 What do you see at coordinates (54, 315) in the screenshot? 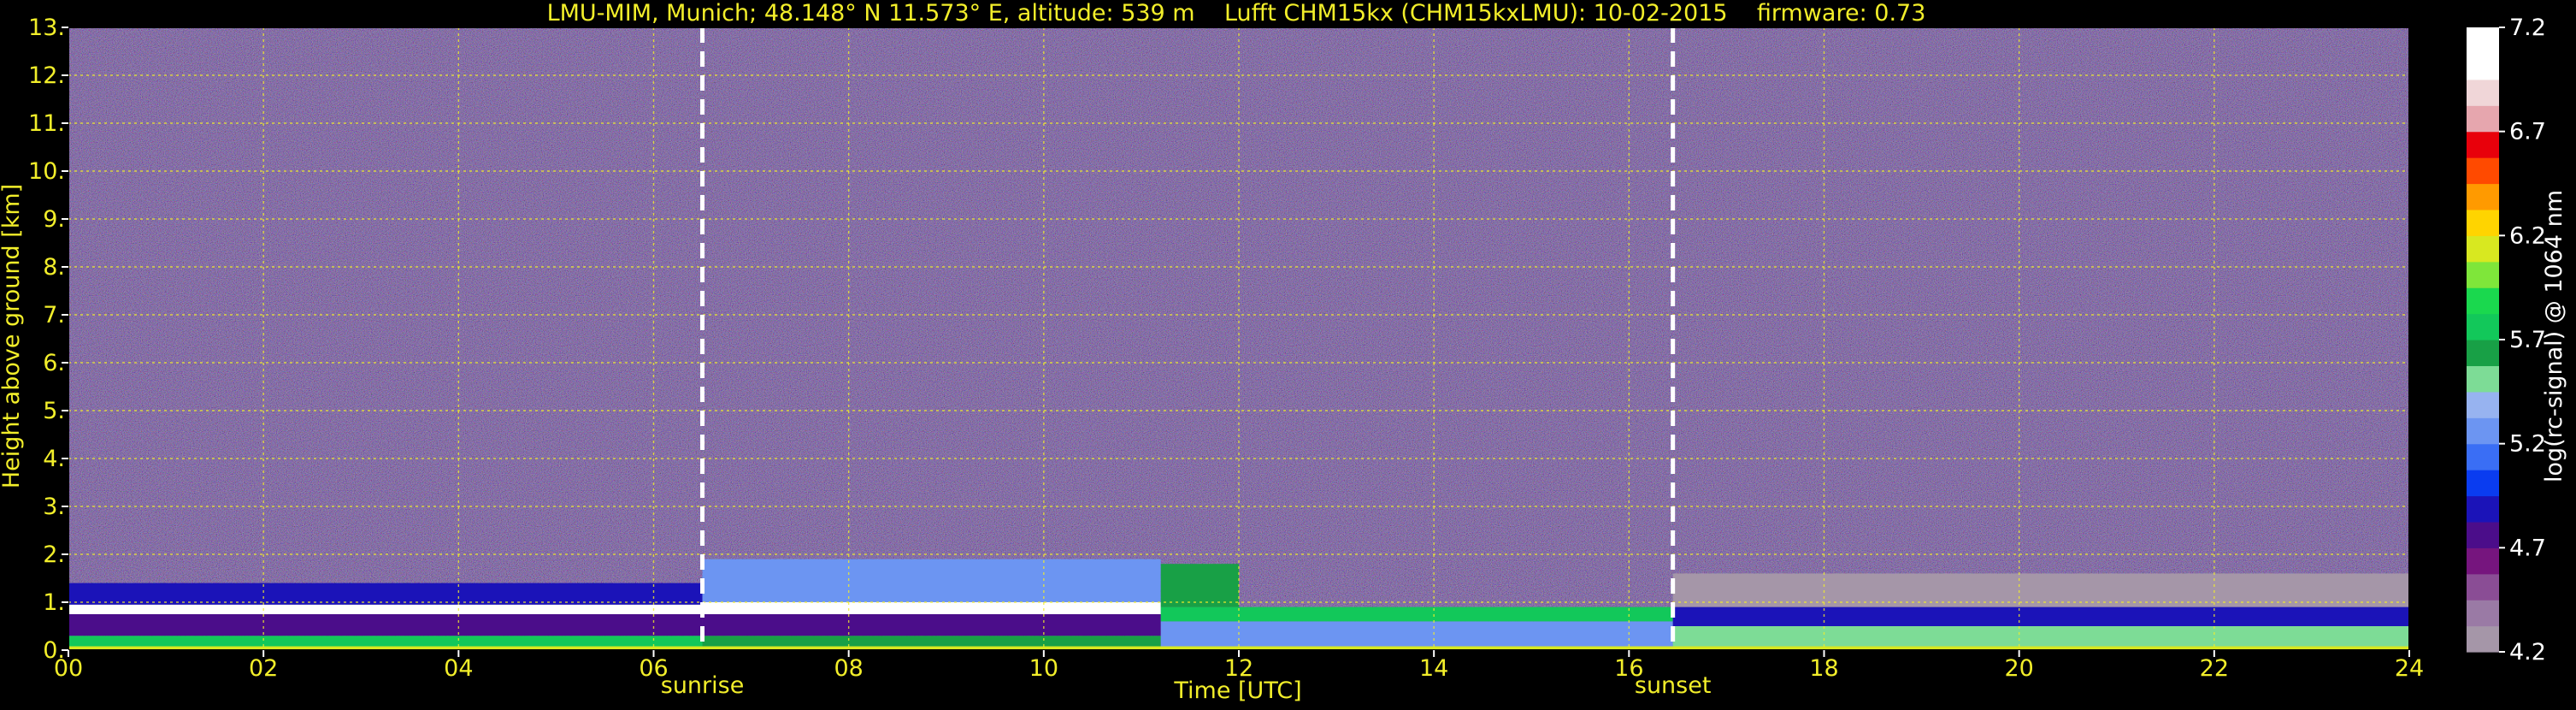
I see `y-tick-label: 7.` at bounding box center [54, 315].